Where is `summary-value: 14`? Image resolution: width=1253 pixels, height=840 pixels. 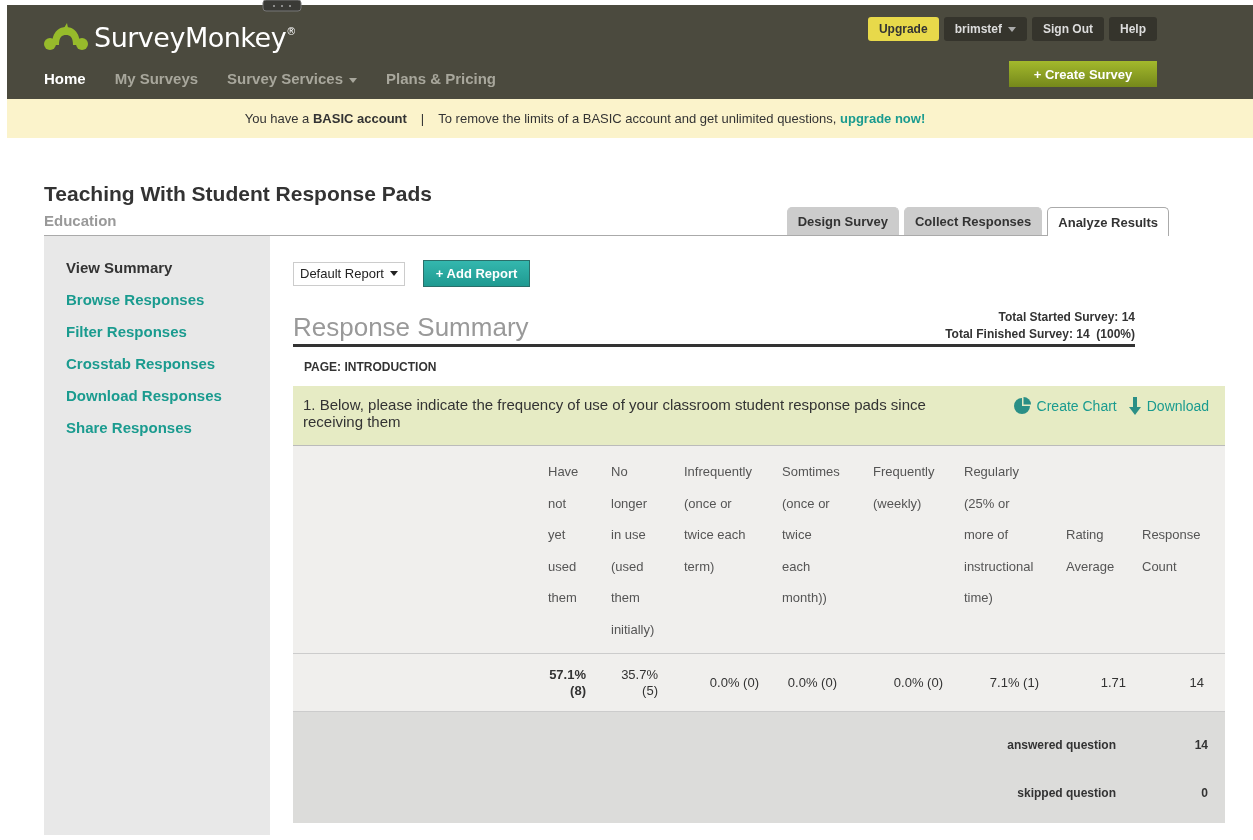 summary-value: 14 is located at coordinates (1201, 745).